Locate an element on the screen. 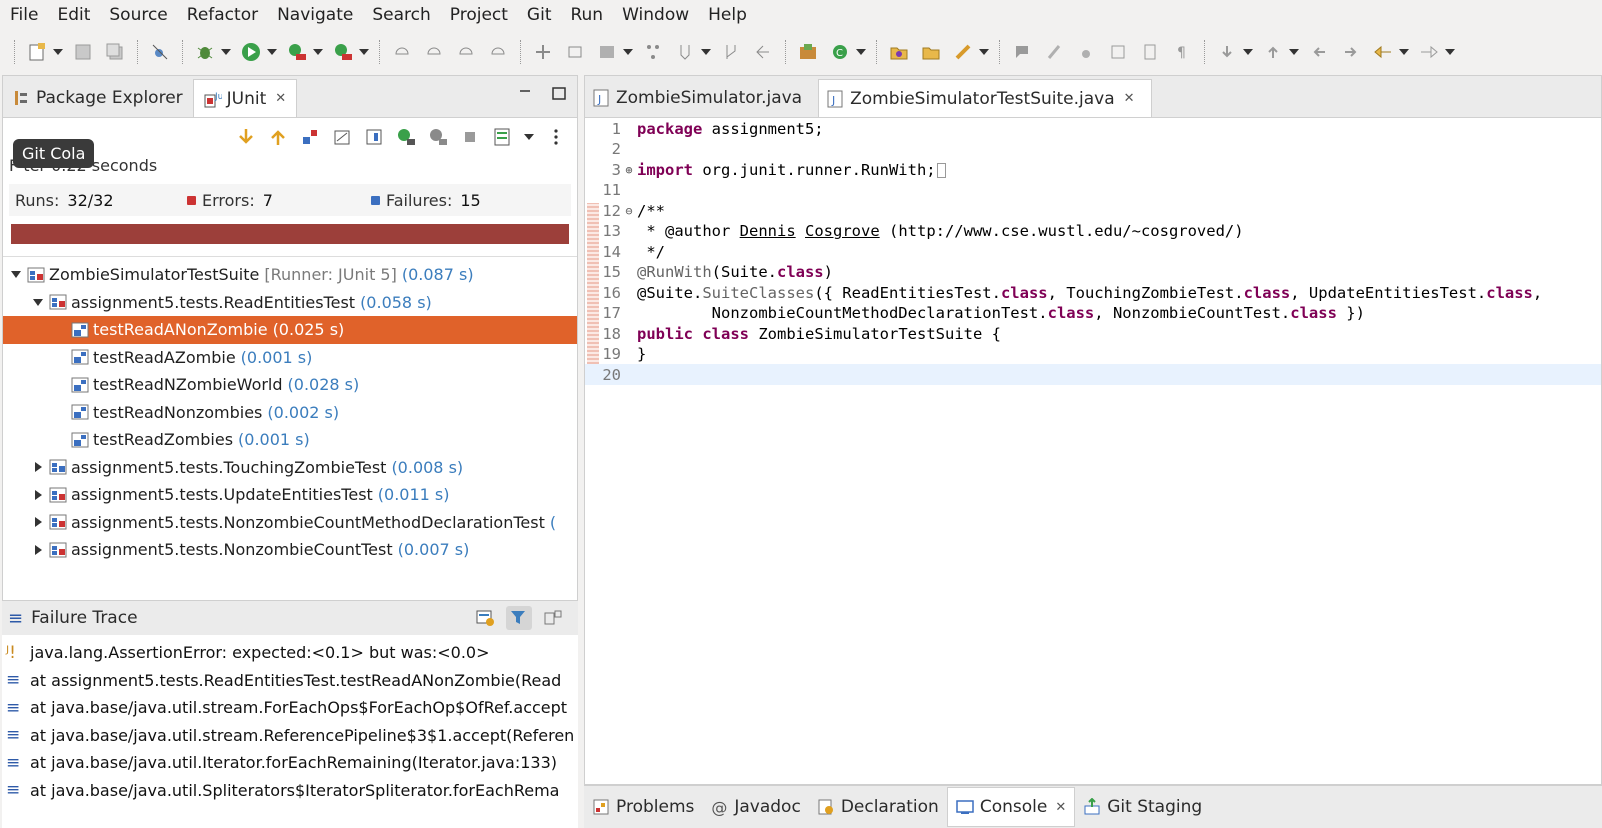 This screenshot has height=828, width=1602. git-commit-icon is located at coordinates (575, 52).